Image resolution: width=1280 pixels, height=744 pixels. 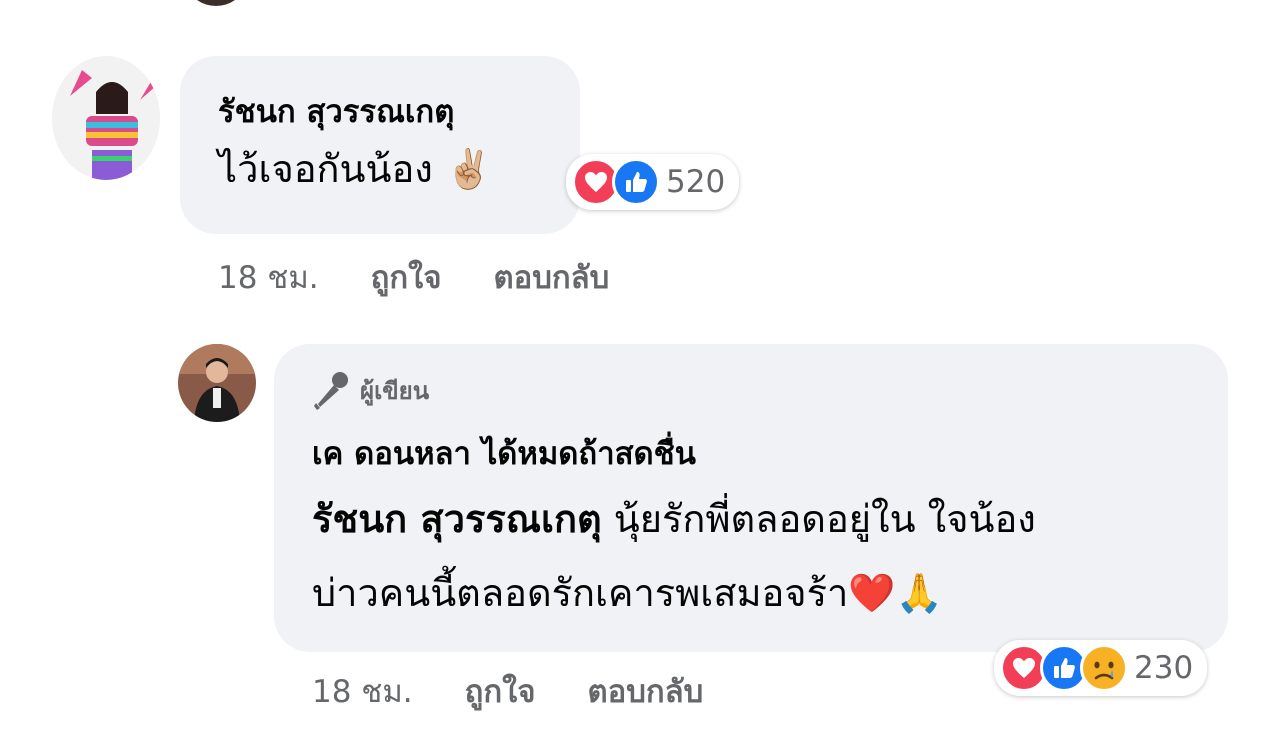 I want to click on reply-text-line-2: บ่าวคนนี้ตลอดรักเคารพเสมอจร้า❤️🙏, so click(x=627, y=593).